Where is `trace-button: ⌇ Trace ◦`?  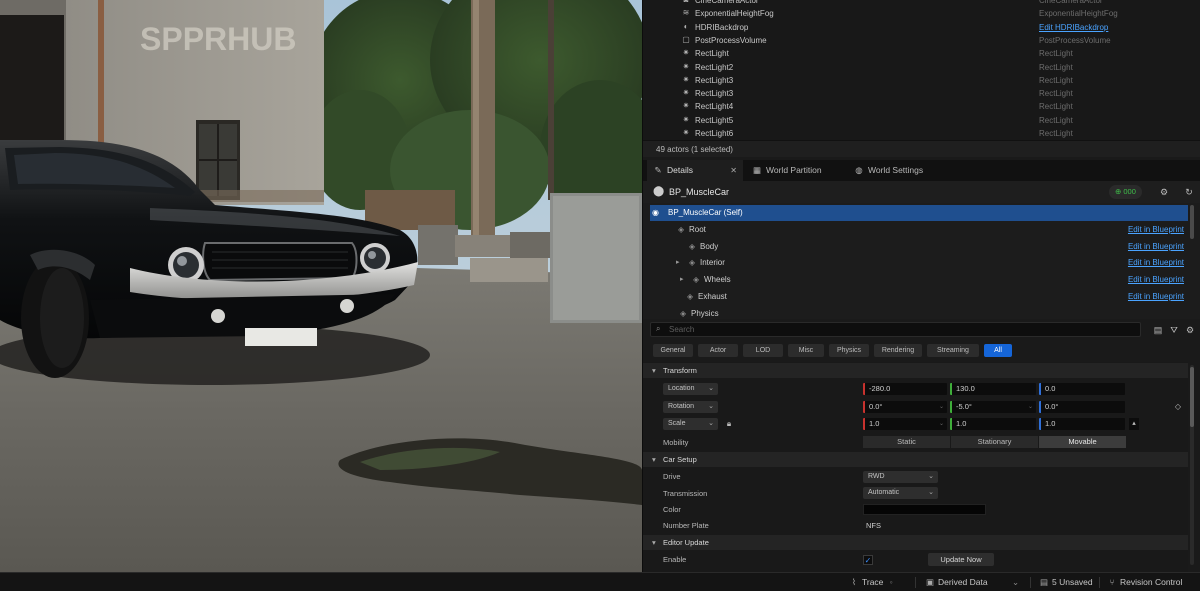
trace-button: ⌇ Trace ◦ is located at coordinates (870, 582).